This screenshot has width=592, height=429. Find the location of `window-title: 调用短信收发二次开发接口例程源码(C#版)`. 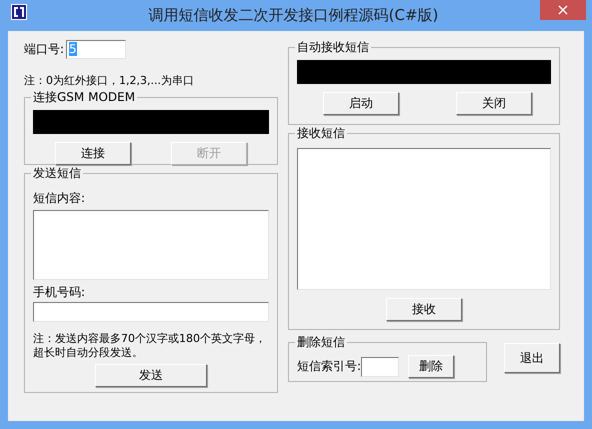

window-title: 调用短信收发二次开发接口例程源码(C#版) is located at coordinates (294, 15).